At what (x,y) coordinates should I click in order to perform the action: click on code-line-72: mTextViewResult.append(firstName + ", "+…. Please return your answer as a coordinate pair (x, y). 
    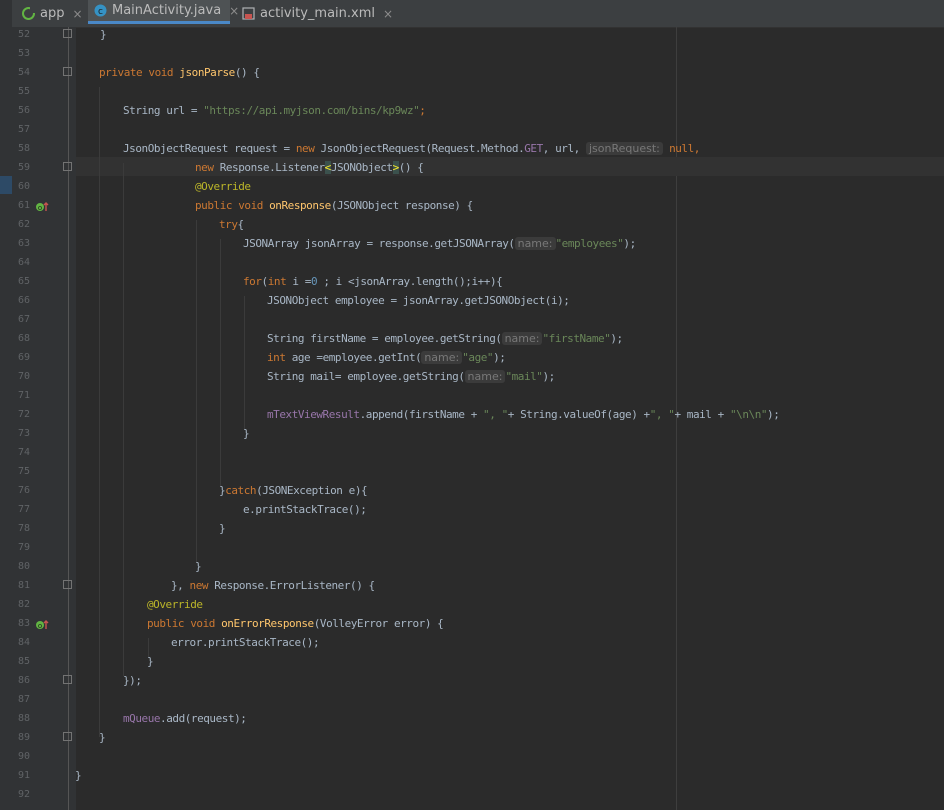
    Looking at the image, I should click on (523, 414).